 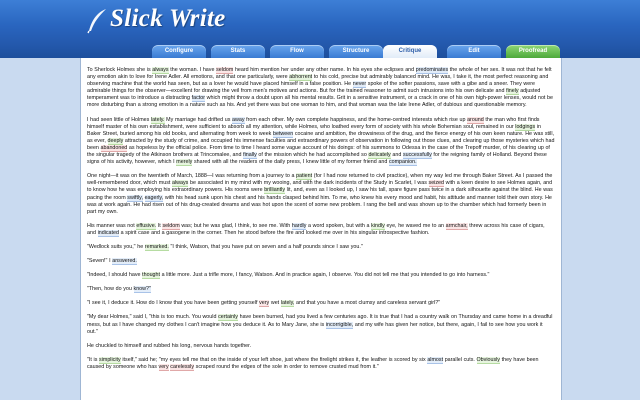 What do you see at coordinates (228, 318) in the screenshot?
I see `highlighted-word: certainly` at bounding box center [228, 318].